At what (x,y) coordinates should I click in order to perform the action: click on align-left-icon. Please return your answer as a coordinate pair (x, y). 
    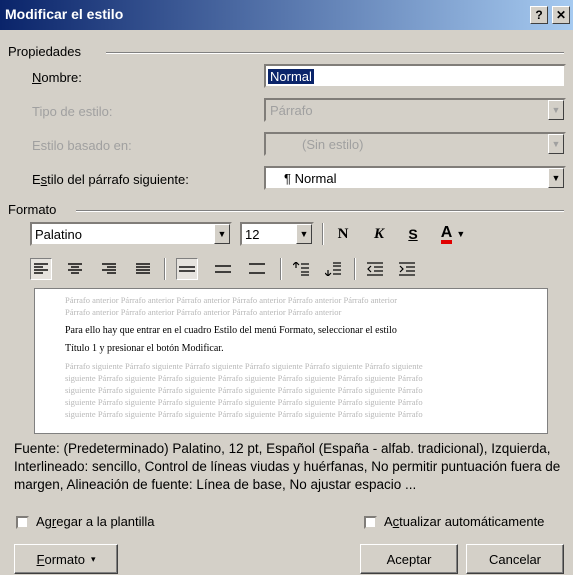
    Looking at the image, I should click on (41, 268).